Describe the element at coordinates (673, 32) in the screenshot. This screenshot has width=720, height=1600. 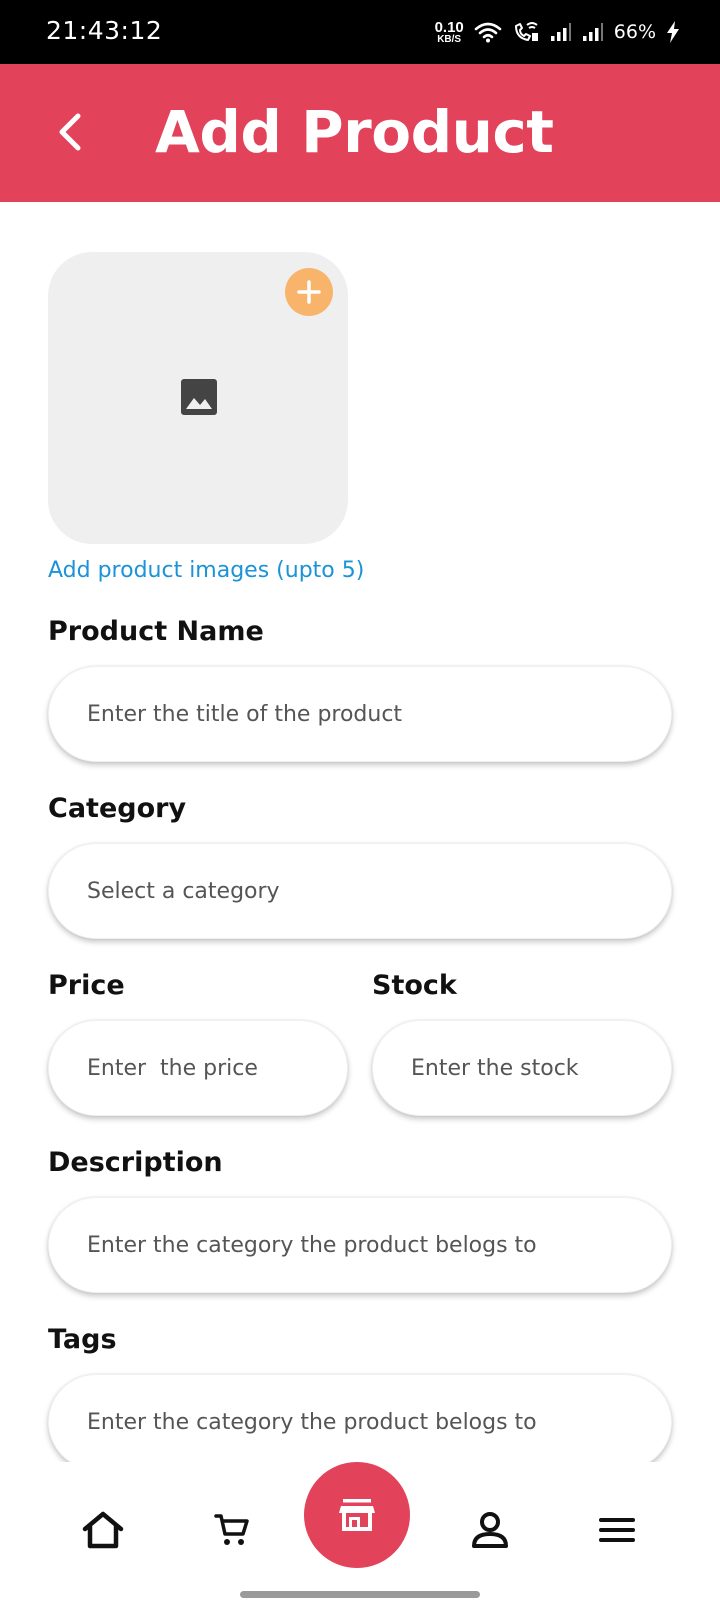
I see `charging-icon` at that location.